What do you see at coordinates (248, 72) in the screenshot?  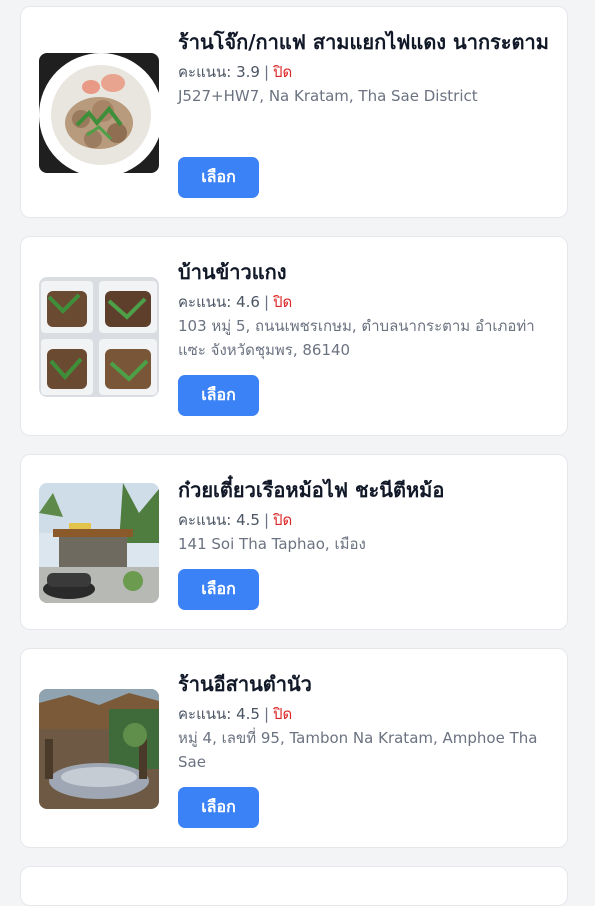 I see `rating-value: 3.9` at bounding box center [248, 72].